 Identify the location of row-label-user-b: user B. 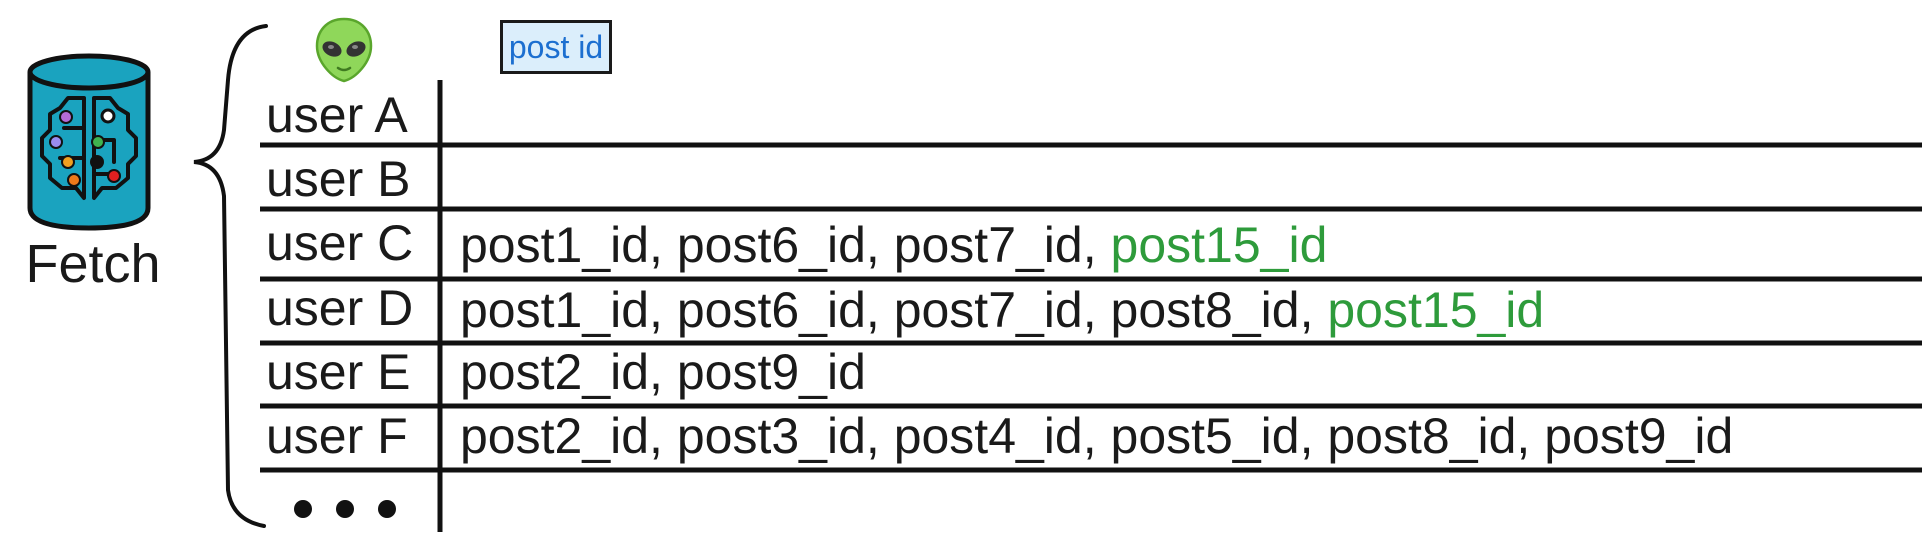
(338, 179).